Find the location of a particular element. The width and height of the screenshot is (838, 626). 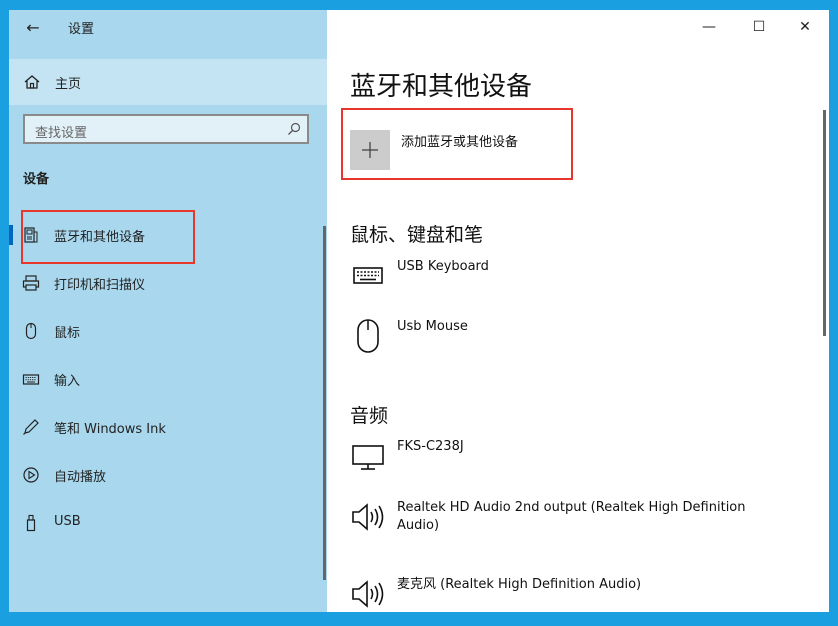

search-input: 查找设置 is located at coordinates (166, 129).